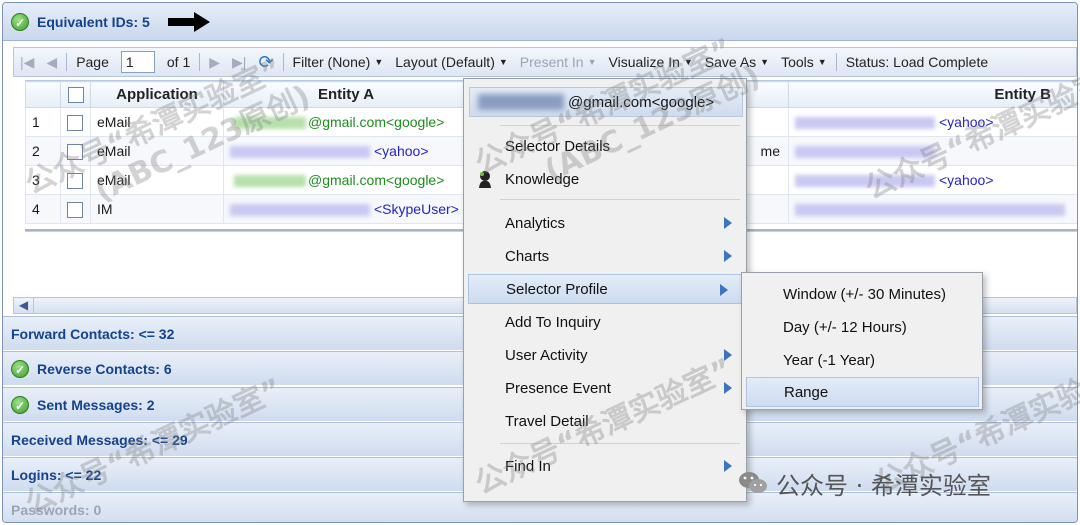 This screenshot has width=1080, height=525. I want to click on menu-item-analytics: Analytics, so click(605, 223).